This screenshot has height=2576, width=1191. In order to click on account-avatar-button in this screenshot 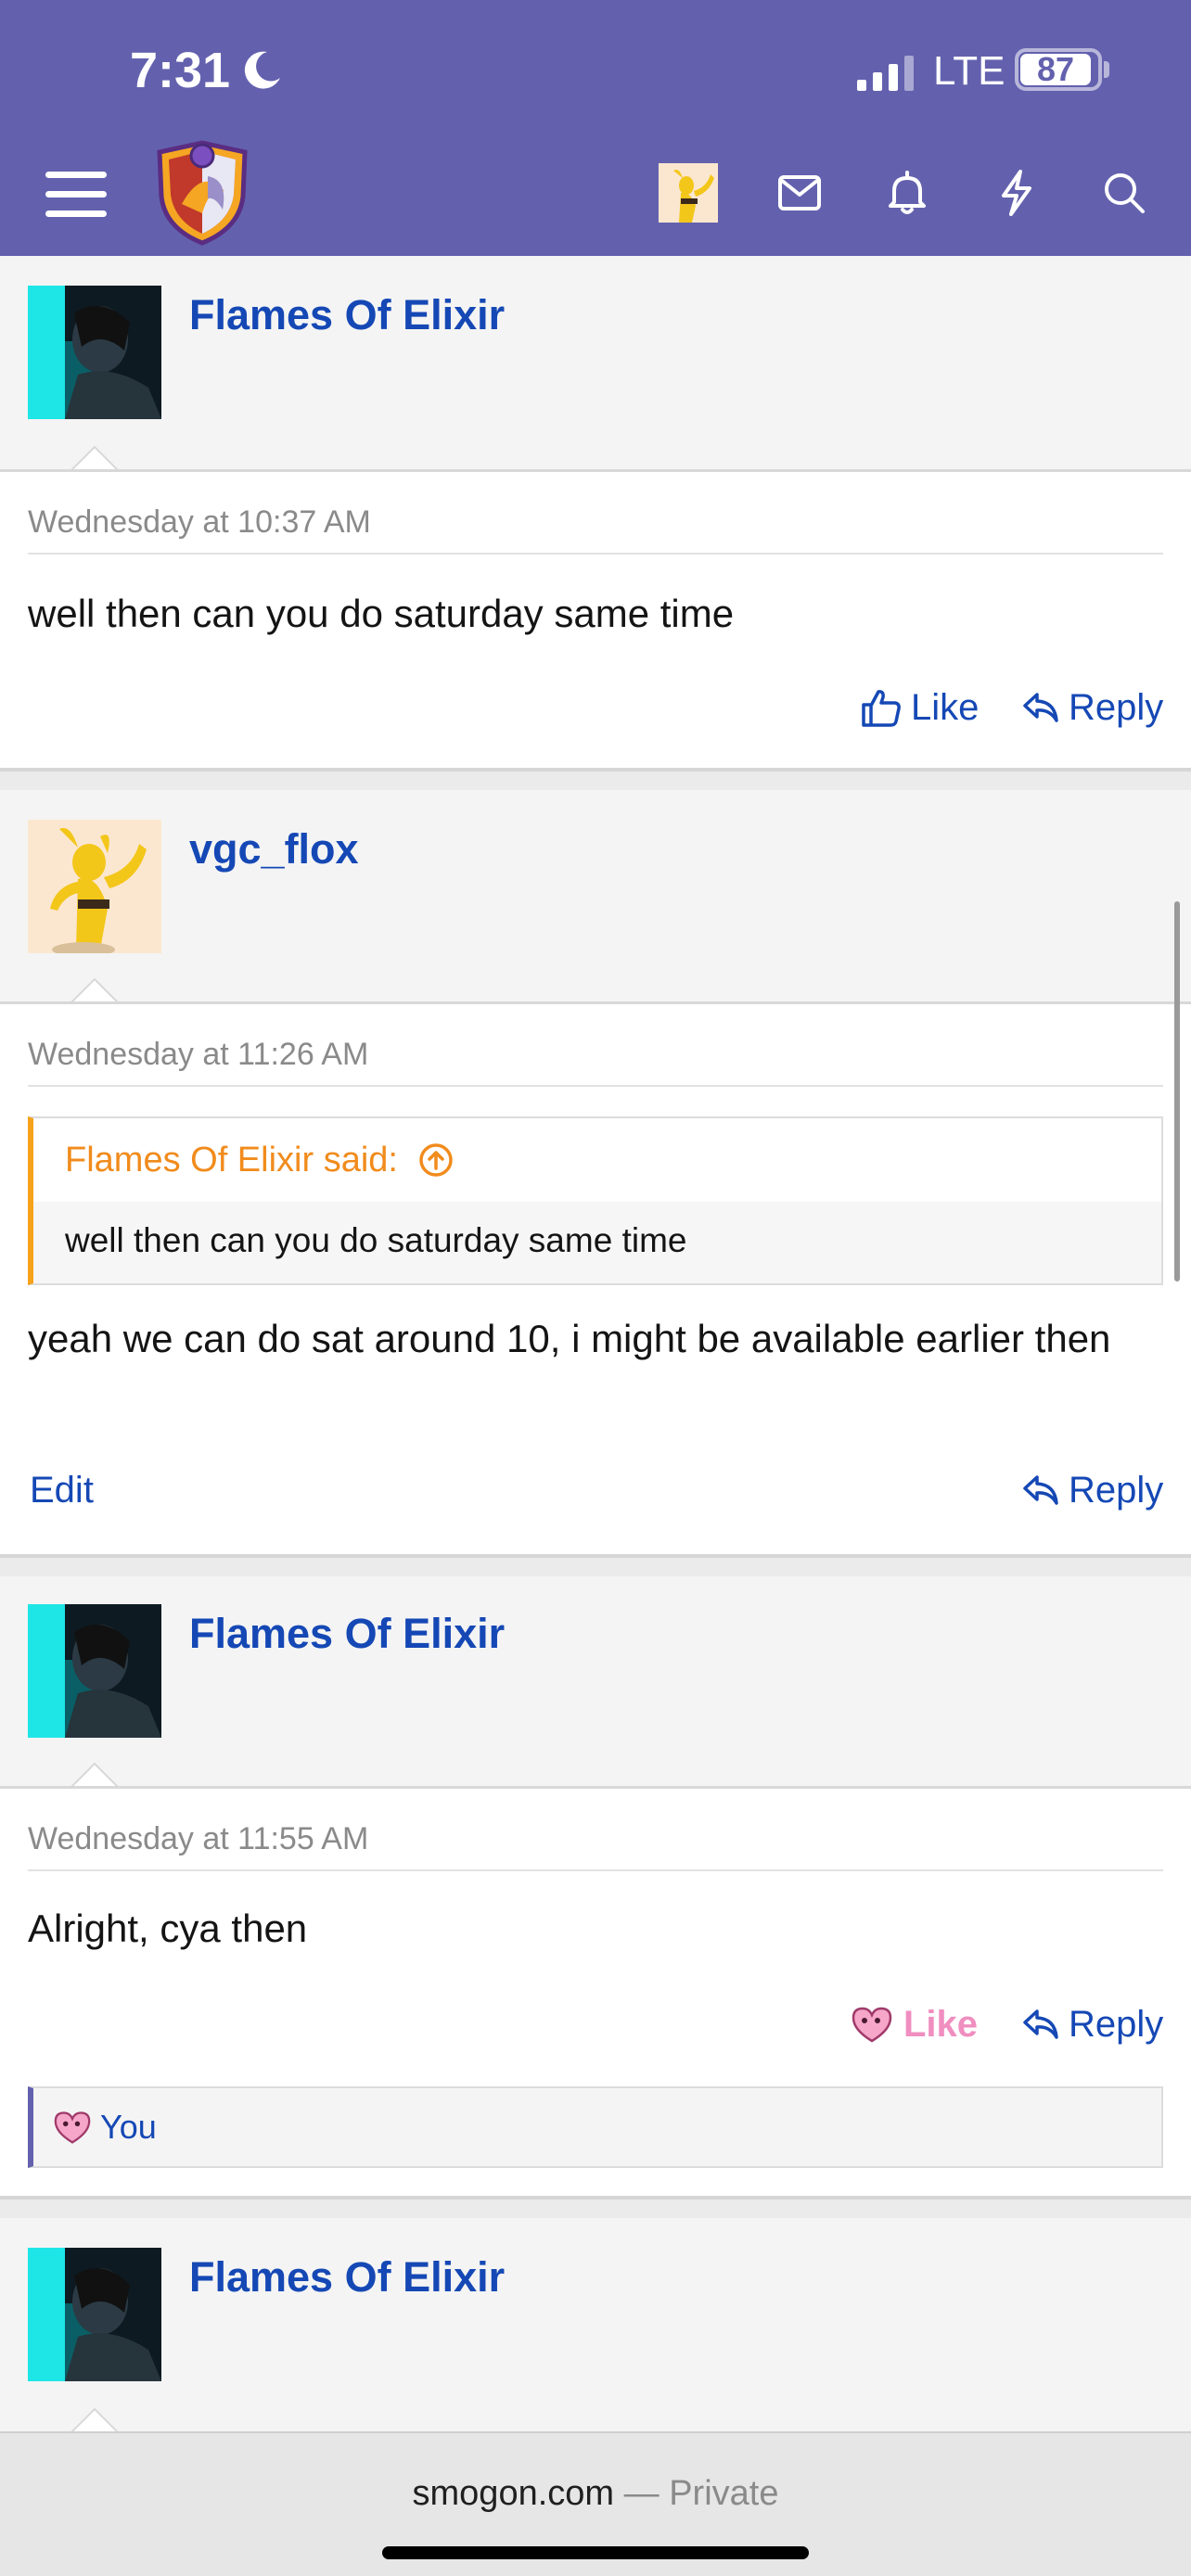, I will do `click(688, 193)`.